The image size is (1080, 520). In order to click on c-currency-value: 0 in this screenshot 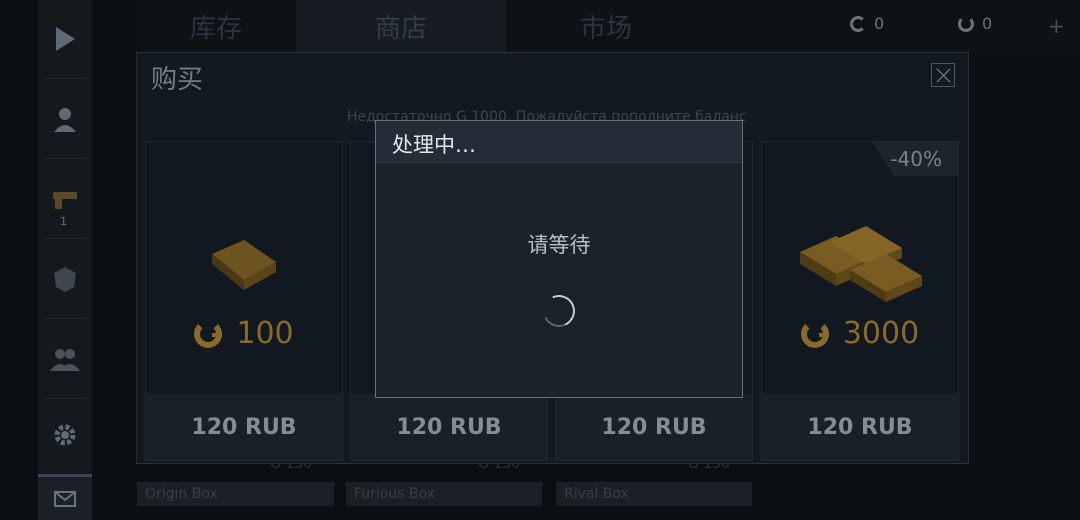, I will do `click(879, 23)`.